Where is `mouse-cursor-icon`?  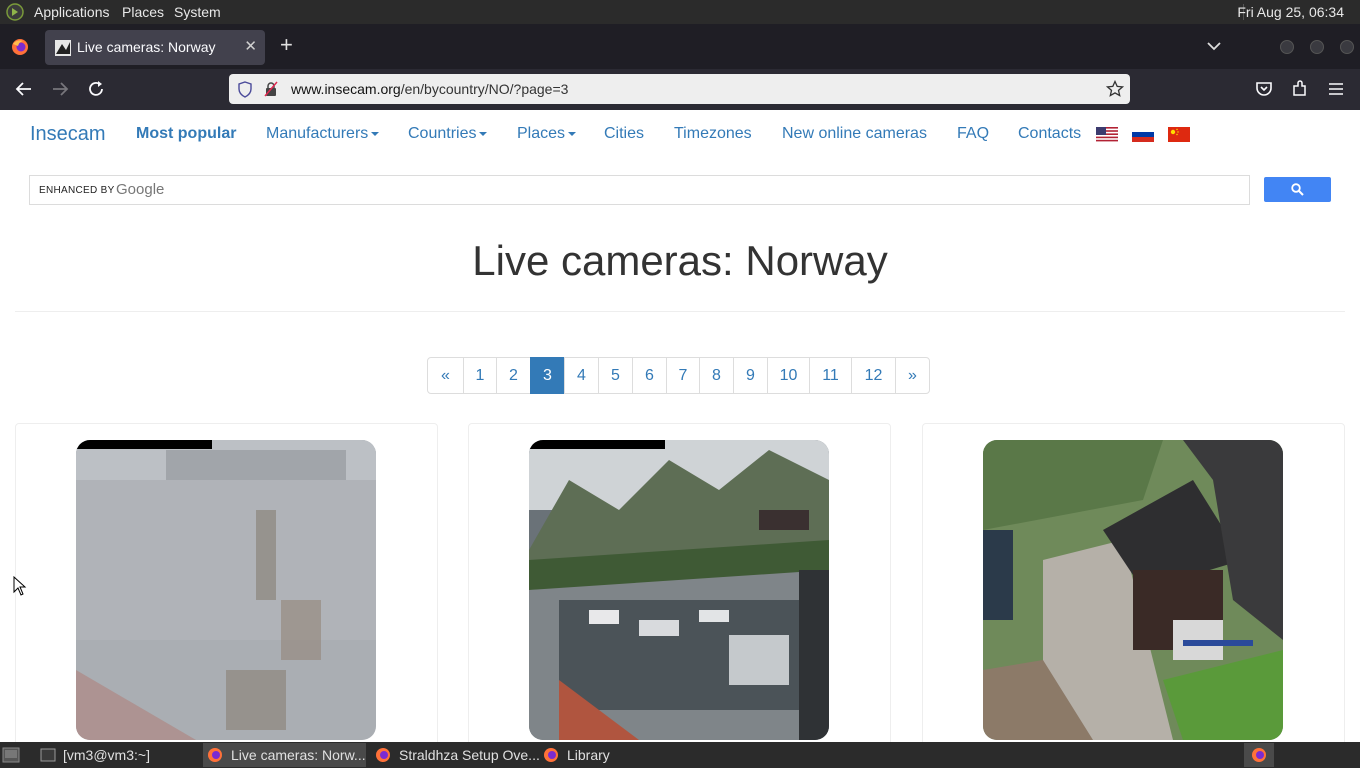 mouse-cursor-icon is located at coordinates (20, 586).